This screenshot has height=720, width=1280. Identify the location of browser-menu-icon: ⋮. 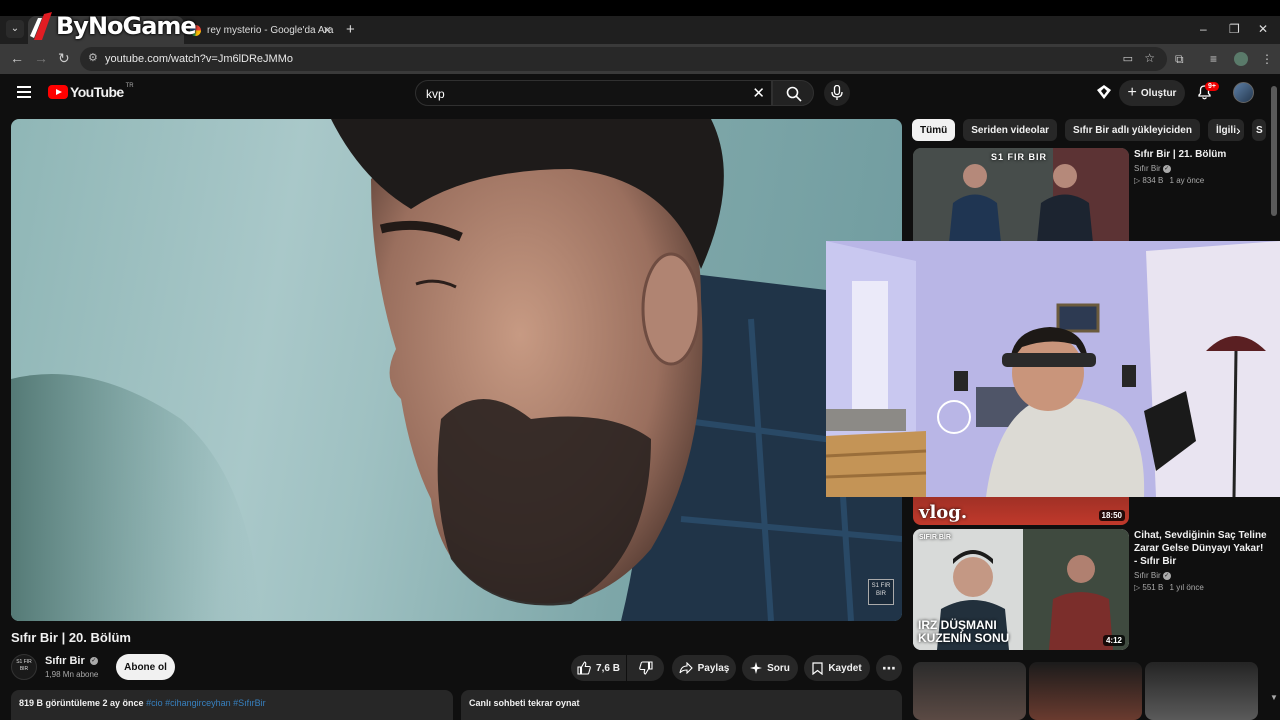
(1267, 59).